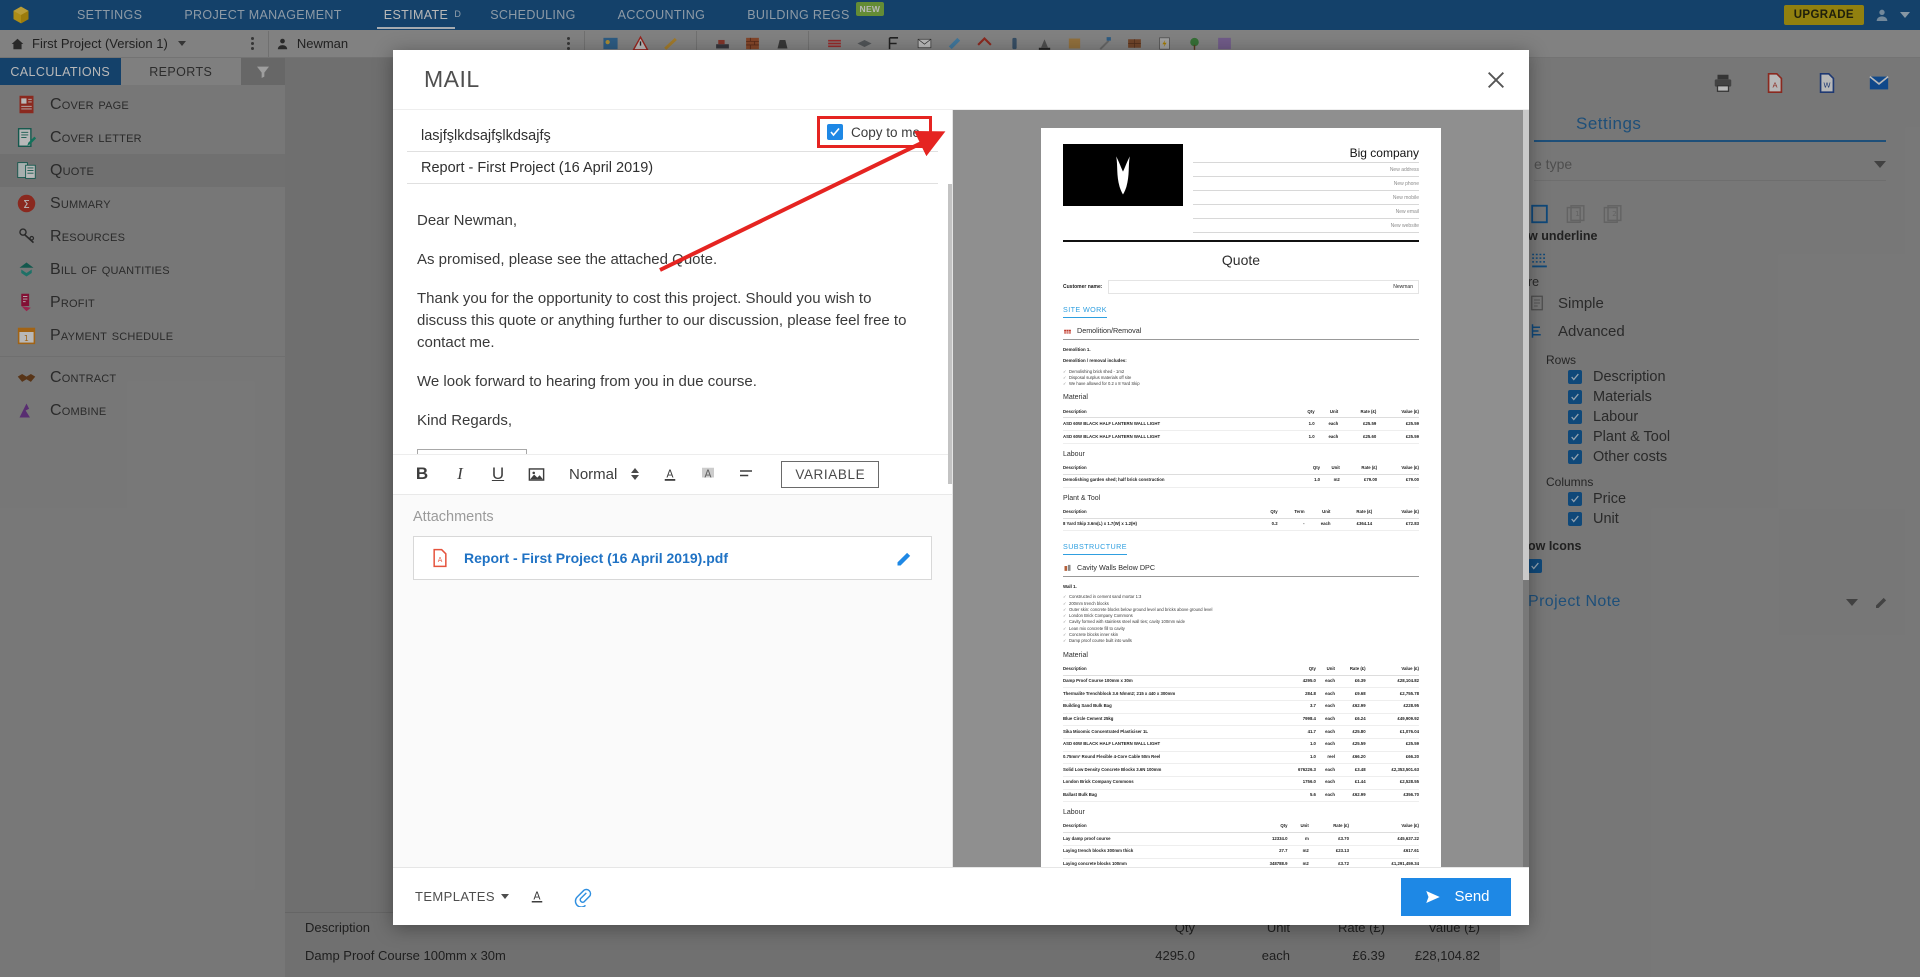 The image size is (1920, 977). What do you see at coordinates (1496, 80) in the screenshot?
I see `close-icon` at bounding box center [1496, 80].